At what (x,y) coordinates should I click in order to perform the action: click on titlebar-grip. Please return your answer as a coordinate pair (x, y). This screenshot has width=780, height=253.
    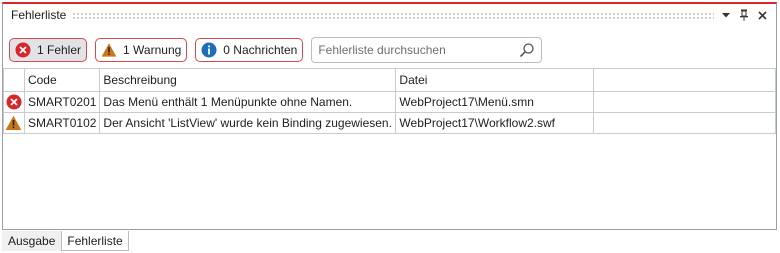
    Looking at the image, I should click on (393, 15).